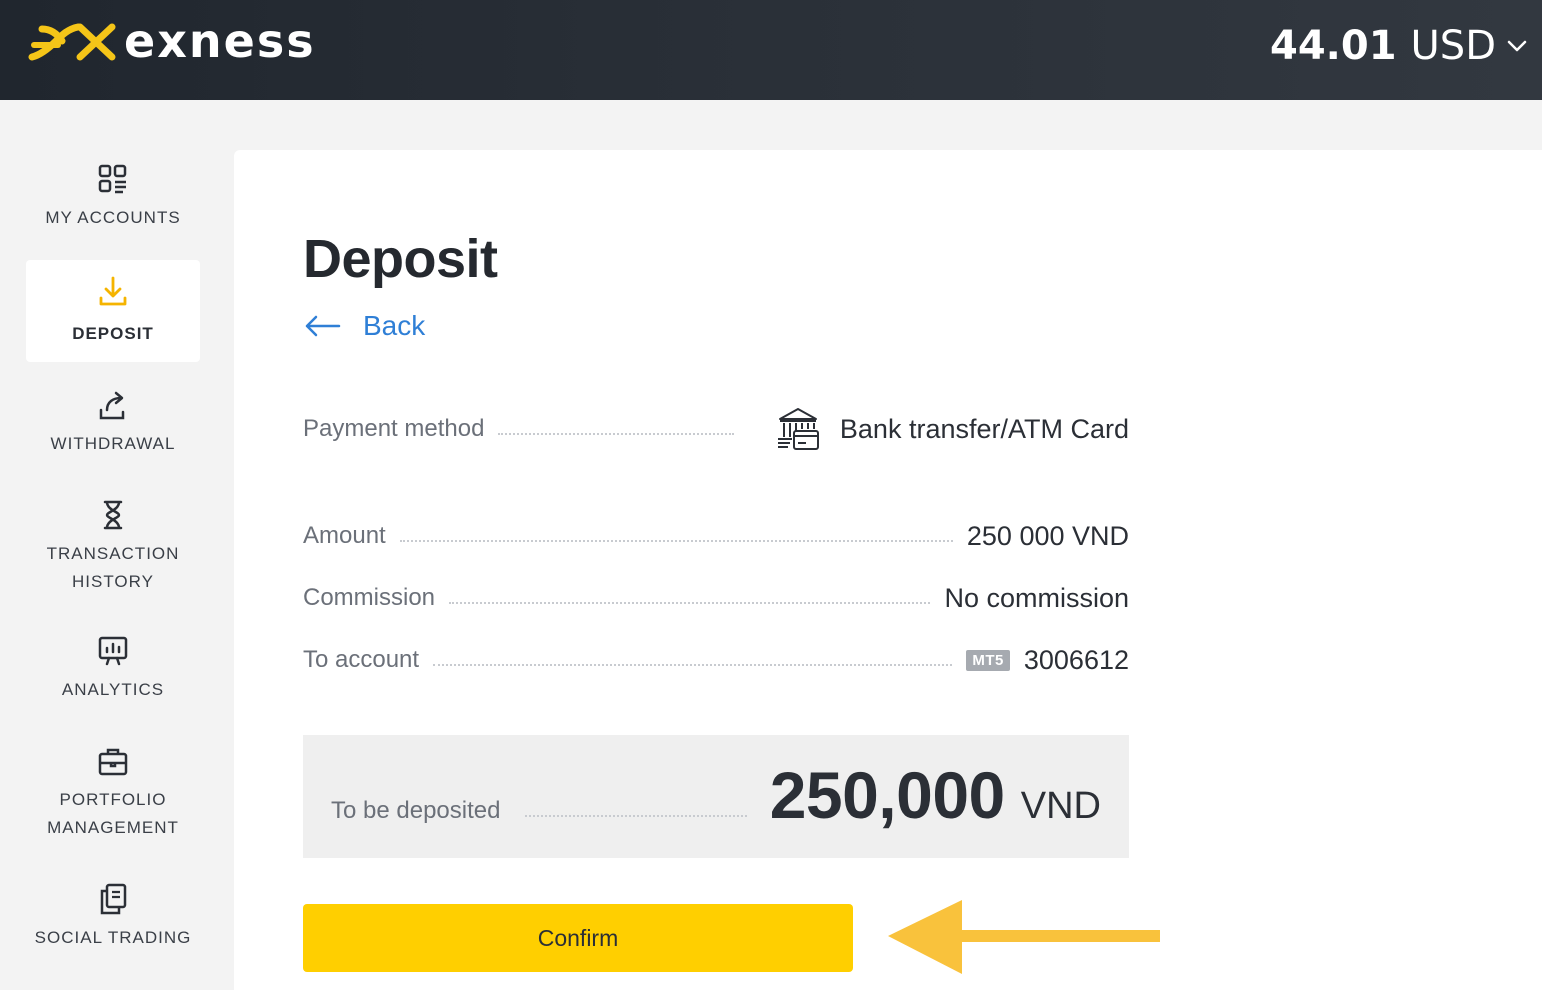 The width and height of the screenshot is (1542, 990). Describe the element at coordinates (220, 41) in the screenshot. I see `logo-text: exness` at that location.